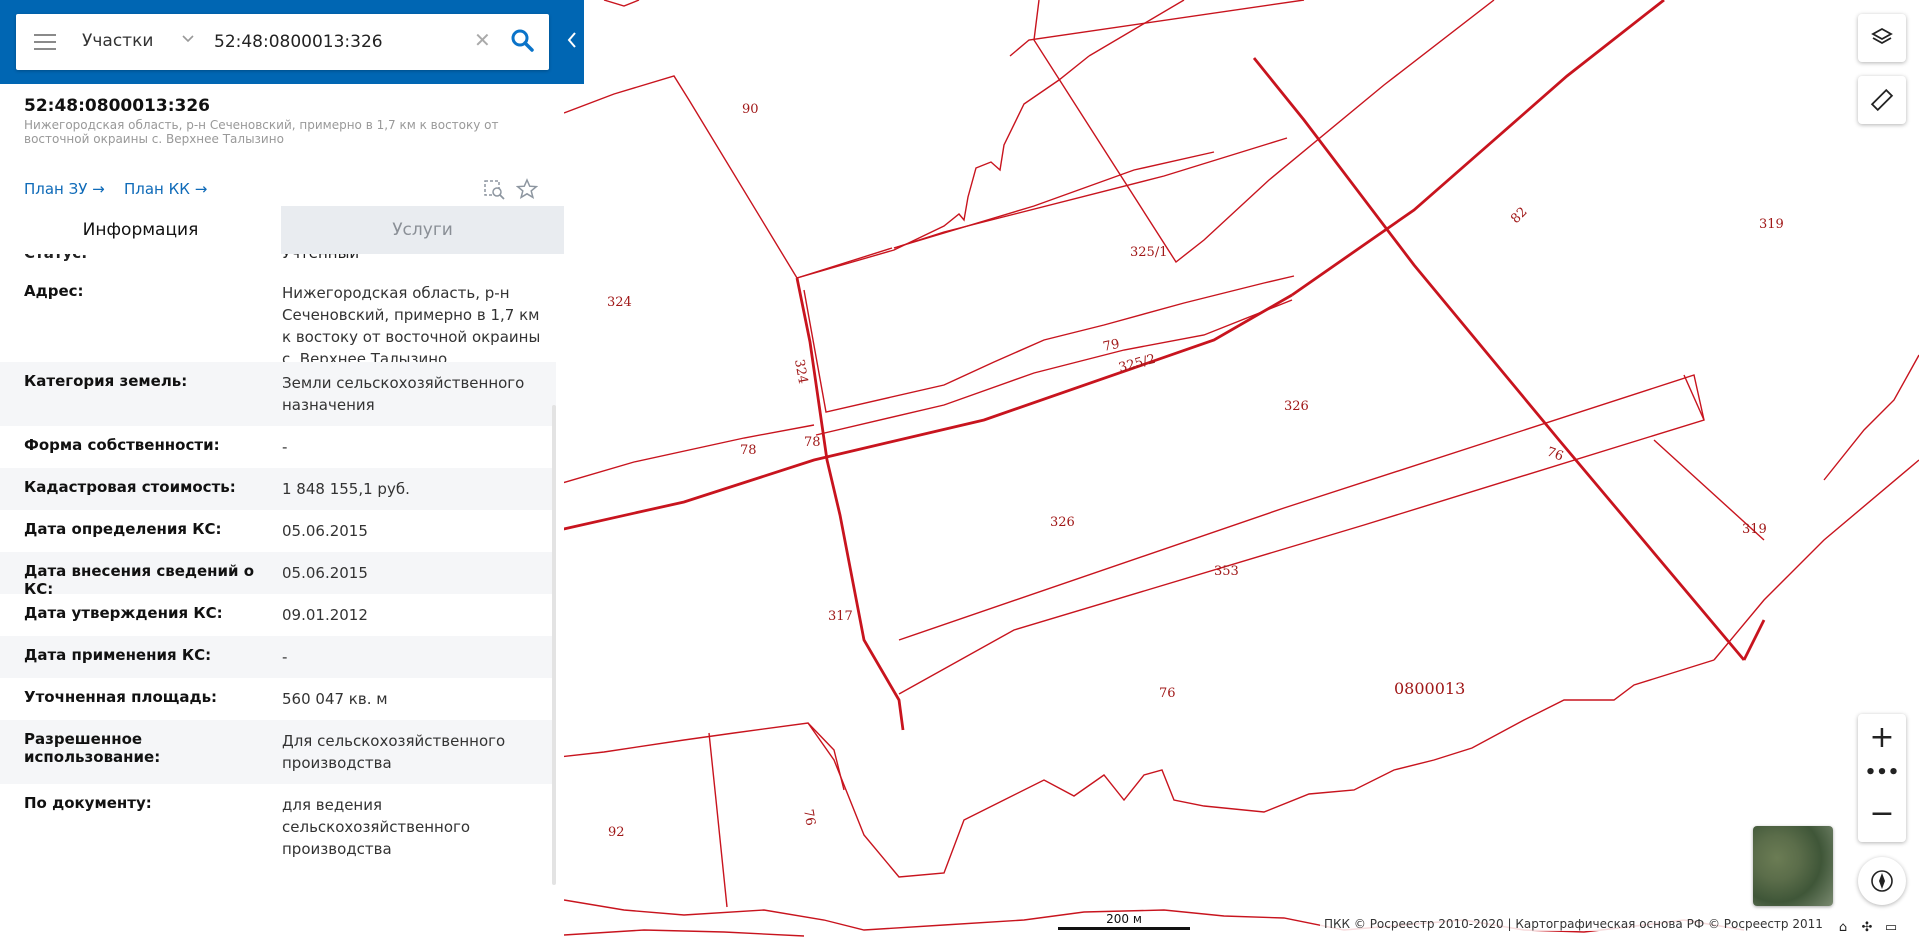 Image resolution: width=1919 pixels, height=939 pixels. Describe the element at coordinates (482, 40) in the screenshot. I see `close-icon: ✕` at that location.